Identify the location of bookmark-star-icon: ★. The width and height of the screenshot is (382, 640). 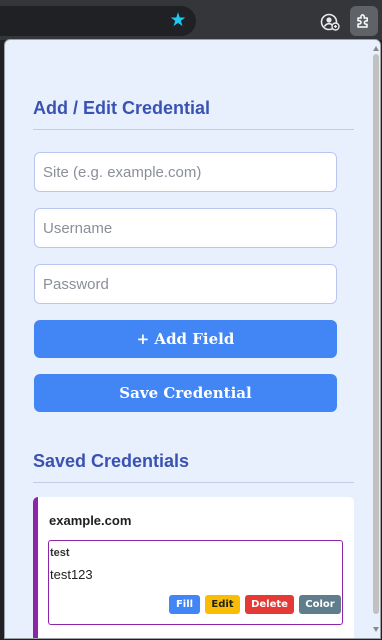
(178, 21).